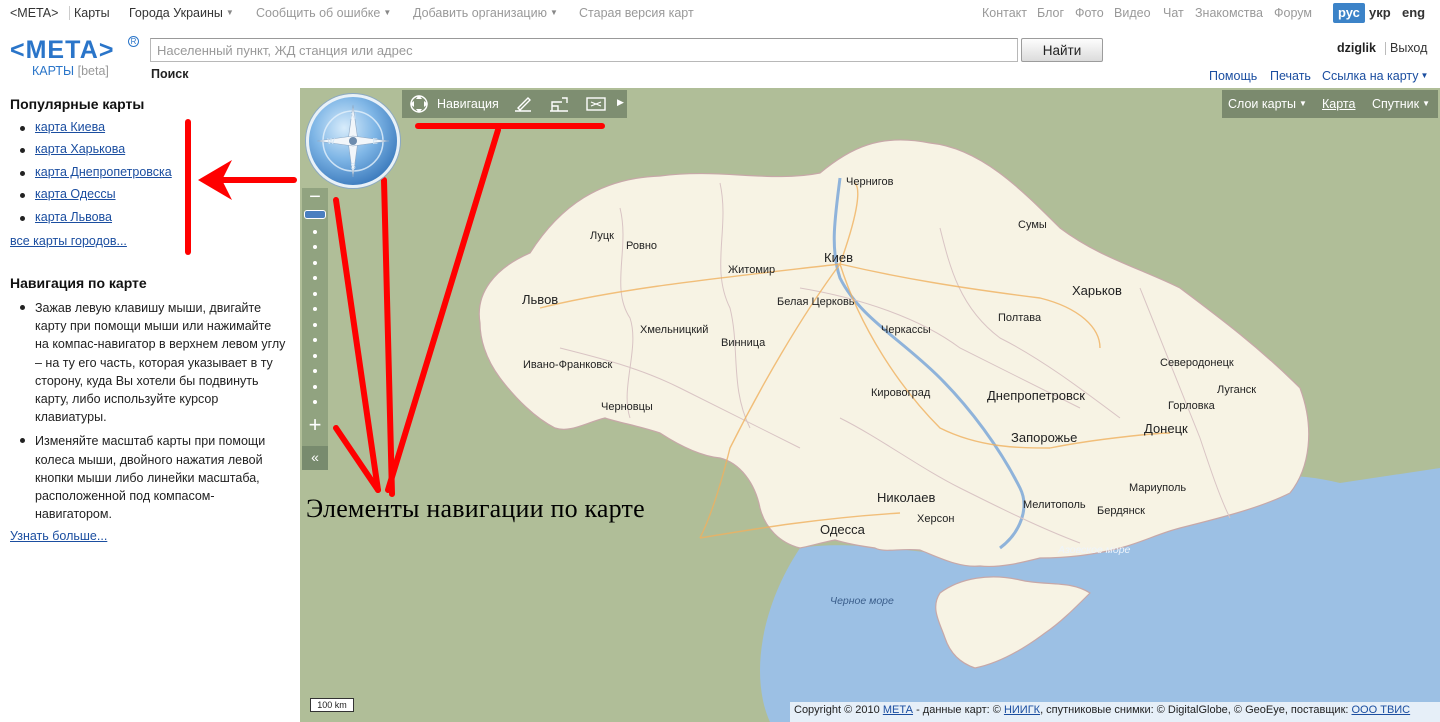 Image resolution: width=1440 pixels, height=722 pixels. What do you see at coordinates (315, 197) in the screenshot?
I see `zoom-out-icon: −` at bounding box center [315, 197].